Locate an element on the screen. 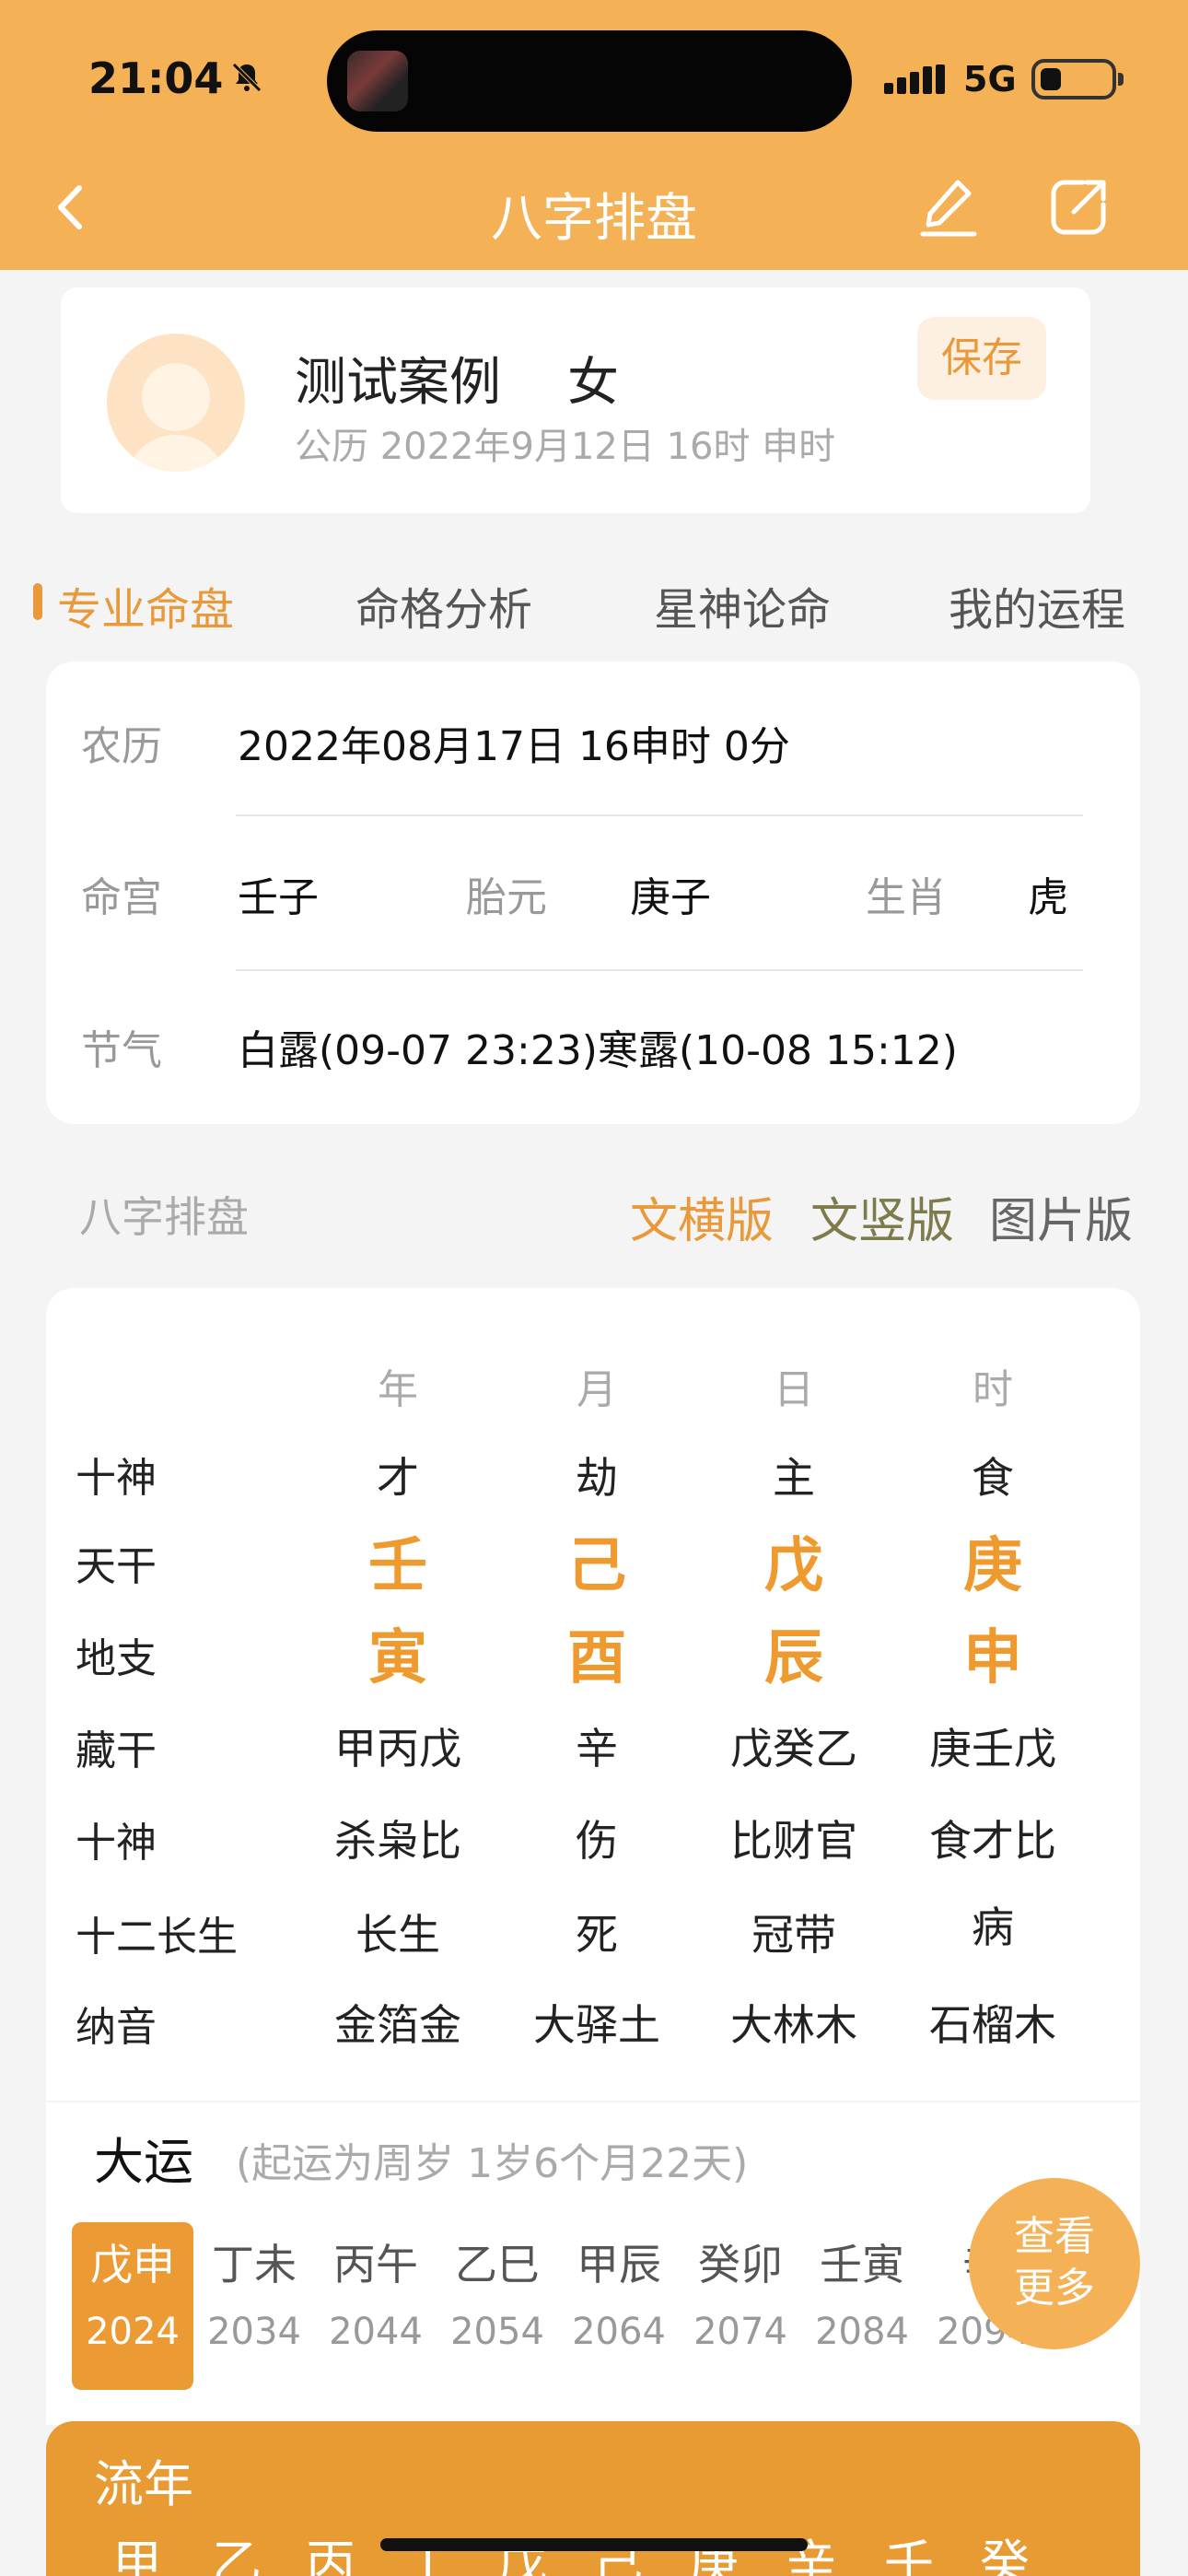 The width and height of the screenshot is (1188, 2576). bazi-cell: 冠带 is located at coordinates (793, 1935).